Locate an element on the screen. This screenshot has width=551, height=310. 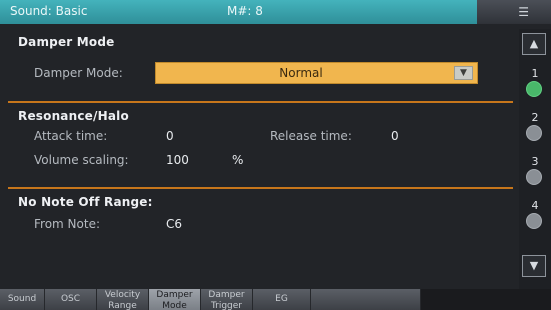
scroll-down-button: ▼ is located at coordinates (534, 266).